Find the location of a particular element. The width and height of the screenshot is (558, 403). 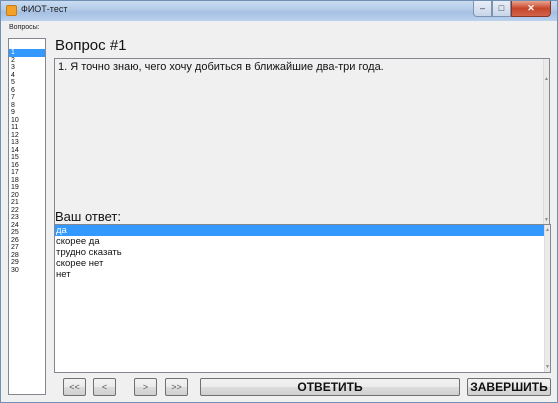

question-list-item: 23 is located at coordinates (27, 218).